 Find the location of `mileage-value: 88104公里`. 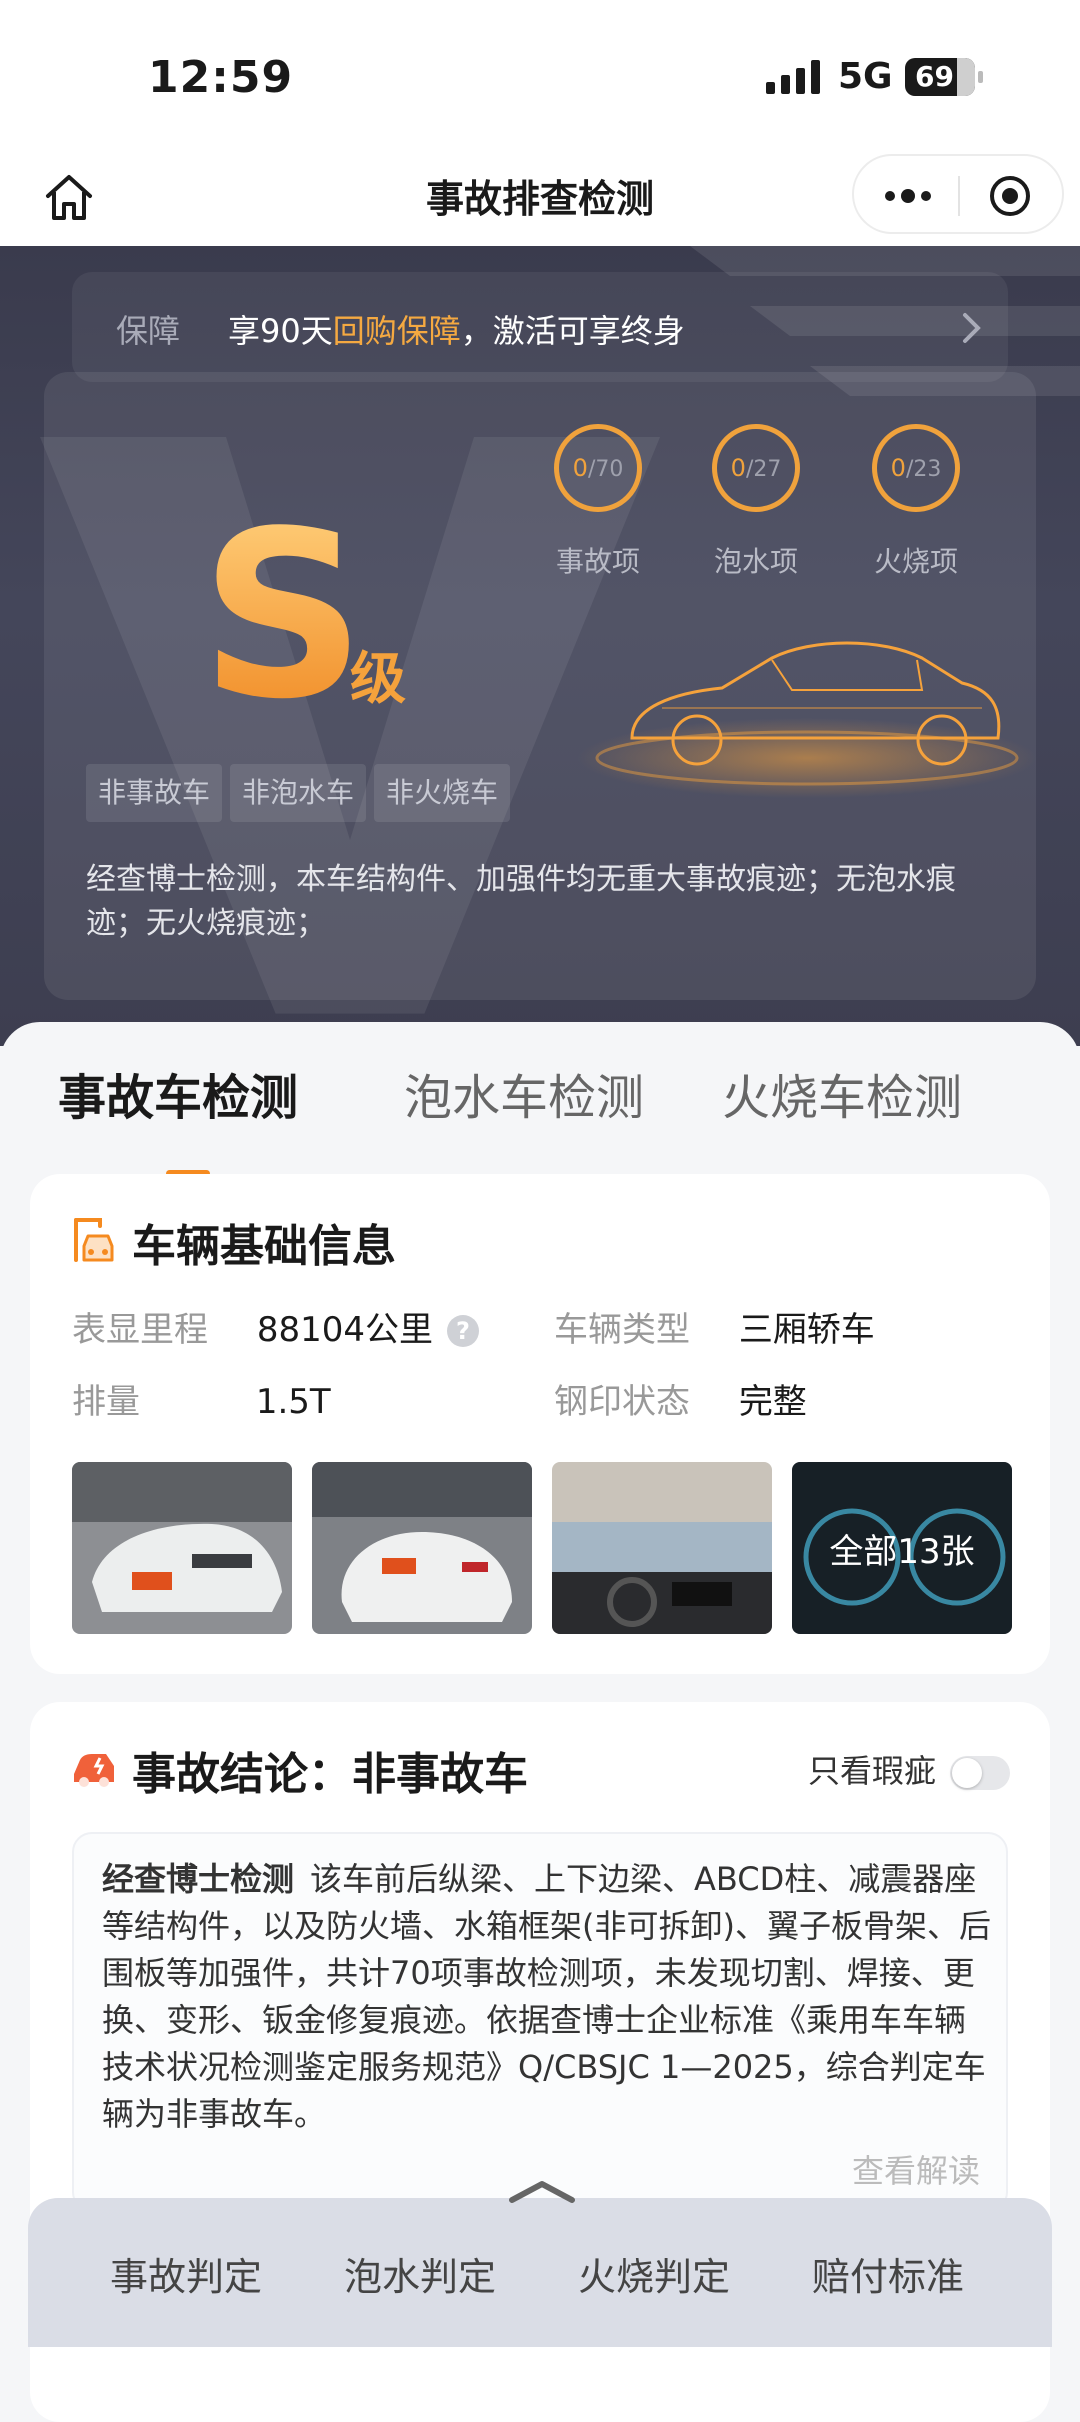

mileage-value: 88104公里 is located at coordinates (344, 1330).